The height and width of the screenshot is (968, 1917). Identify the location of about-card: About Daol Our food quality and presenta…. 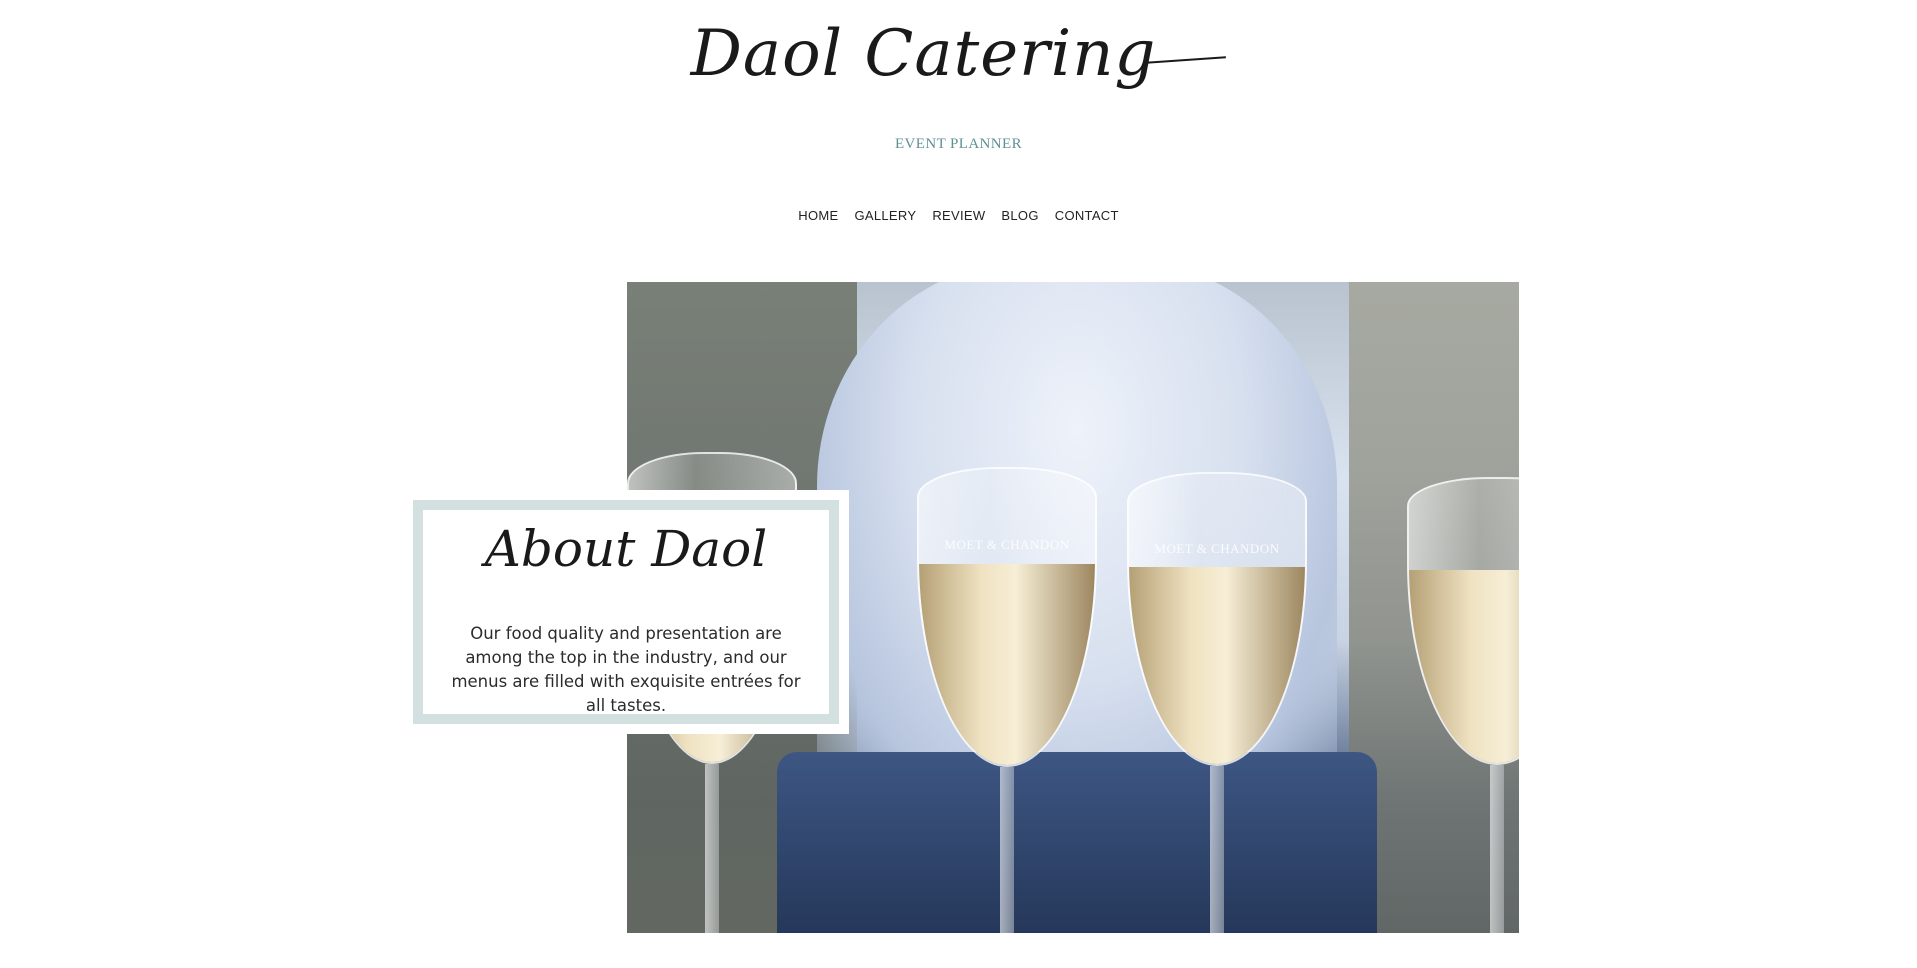
(631, 612).